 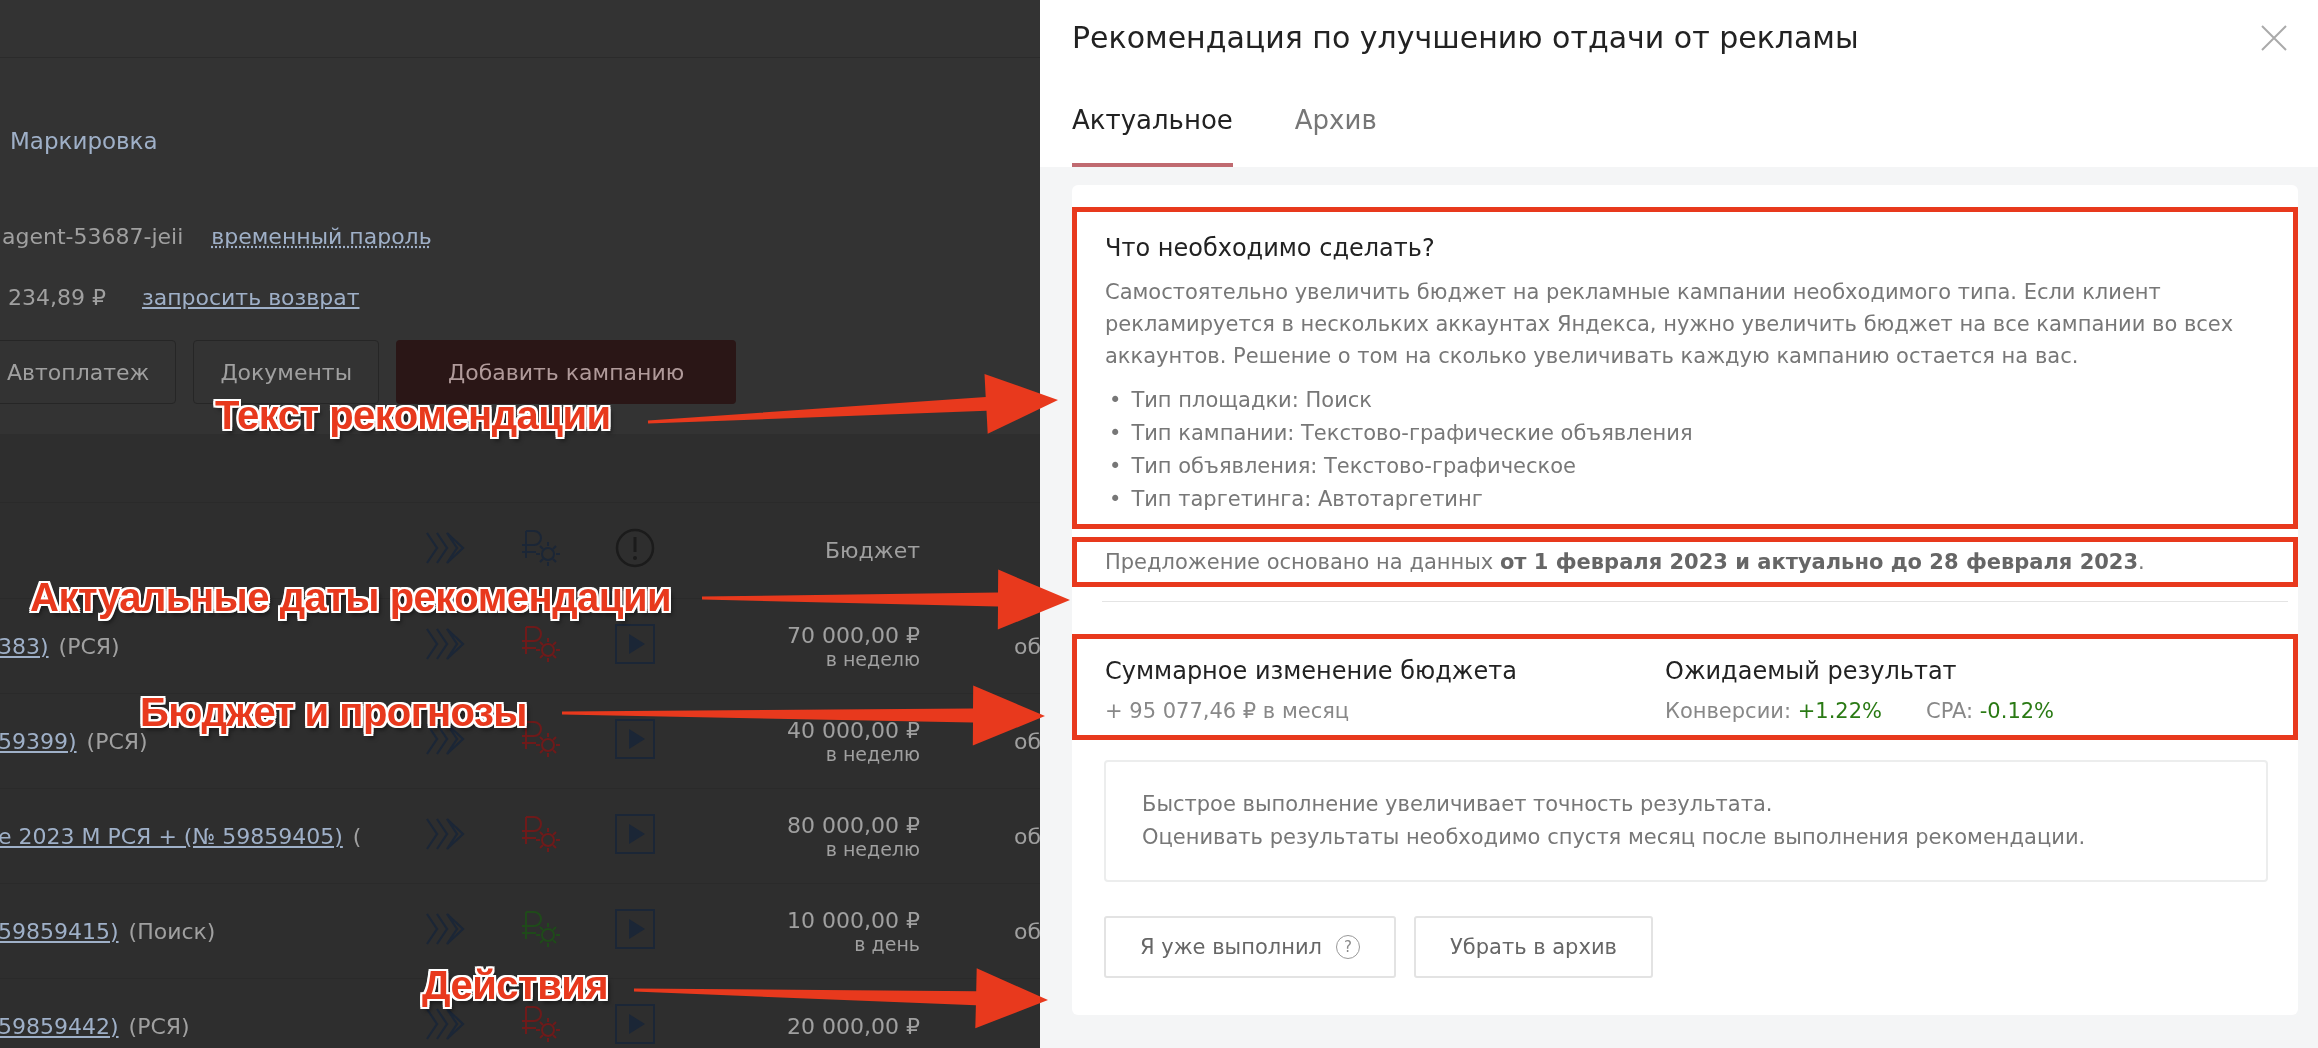 I want to click on metric-label: CPA:, so click(x=1950, y=711).